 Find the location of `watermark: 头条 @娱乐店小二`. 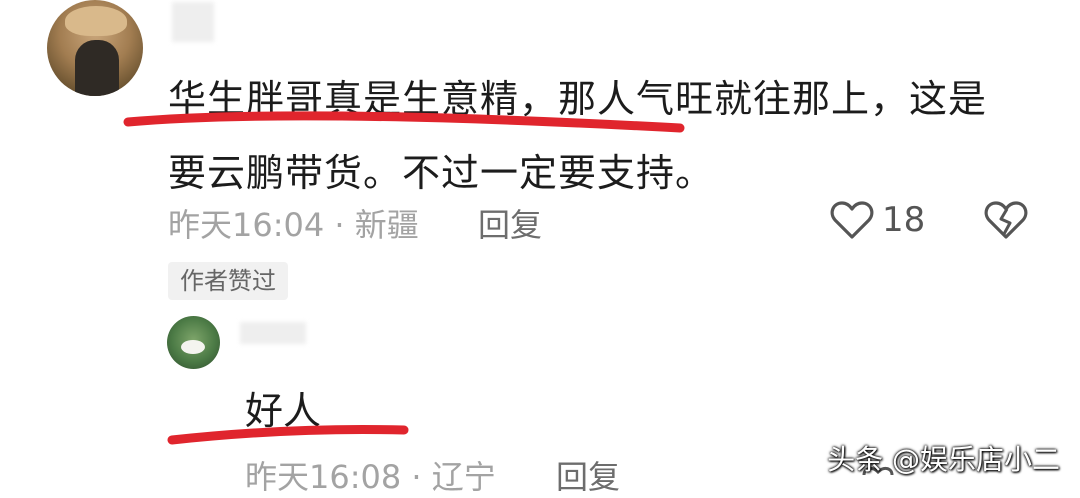

watermark: 头条 @娱乐店小二 is located at coordinates (943, 459).